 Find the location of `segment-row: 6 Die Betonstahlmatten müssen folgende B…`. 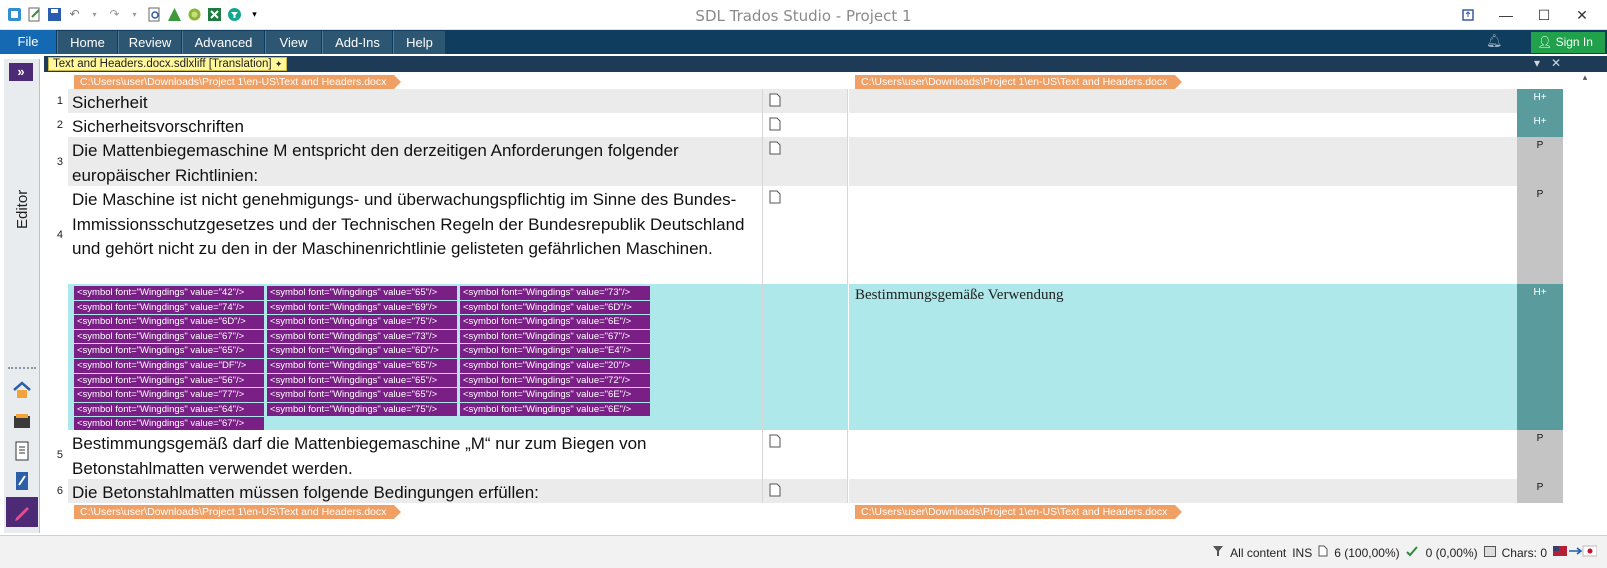

segment-row: 6 Die Betonstahlmatten müssen folgende B… is located at coordinates (803, 491).